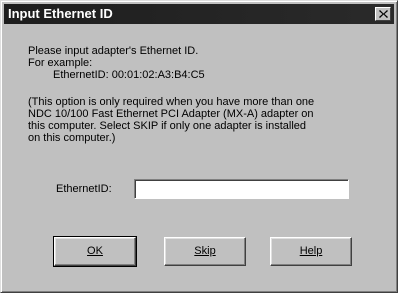  Describe the element at coordinates (199, 14) in the screenshot. I see `title-bar: Input Ethernet ID` at that location.